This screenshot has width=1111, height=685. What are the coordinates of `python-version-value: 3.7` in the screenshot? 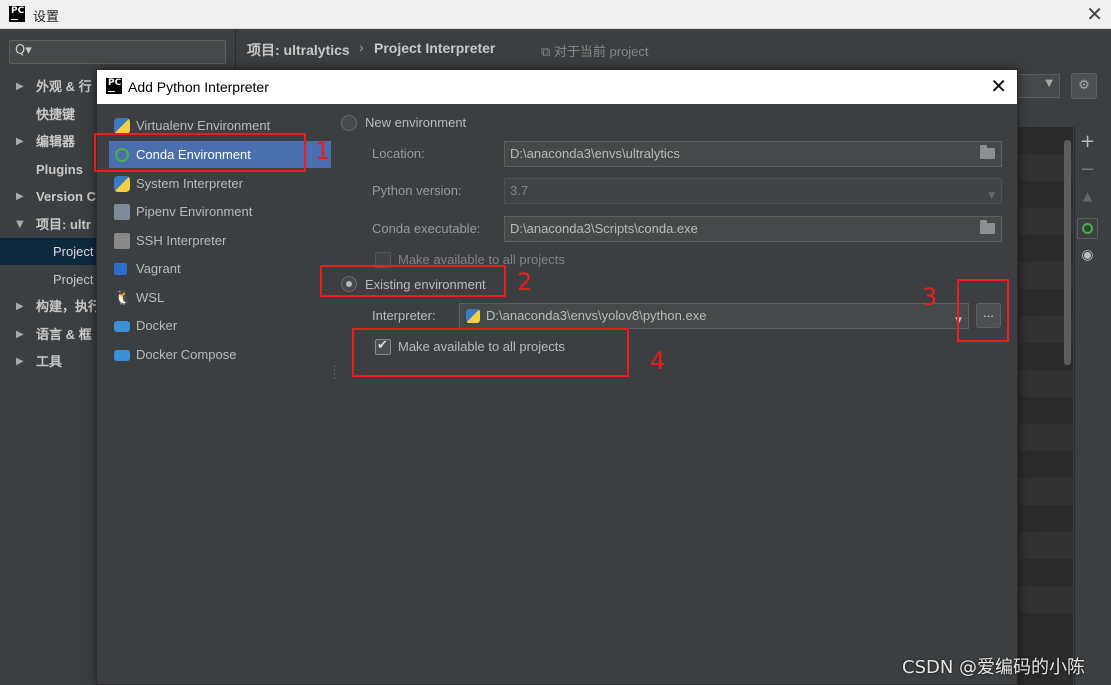 It's located at (519, 190).